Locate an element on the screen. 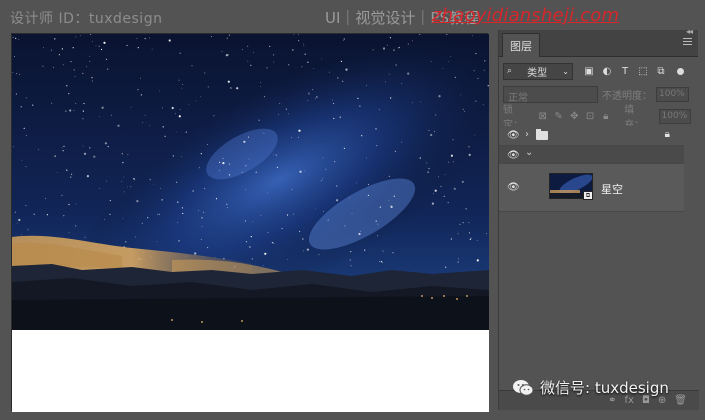 The width and height of the screenshot is (705, 420). lock-artboard-icon: ⊡ is located at coordinates (590, 116).